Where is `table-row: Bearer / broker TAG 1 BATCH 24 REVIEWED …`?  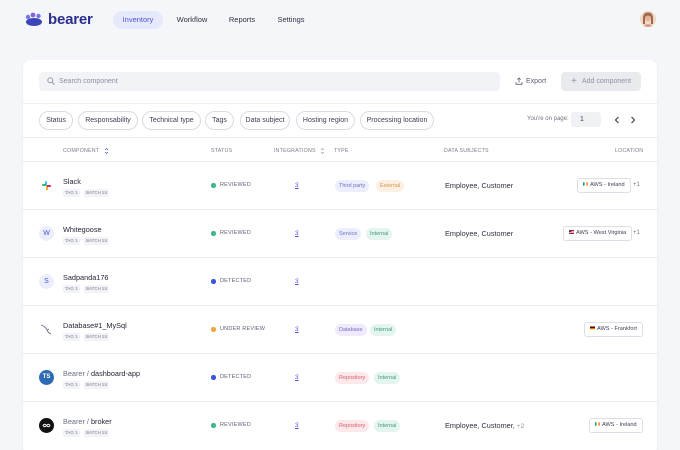
table-row: Bearer / broker TAG 1 BATCH 24 REVIEWED … is located at coordinates (340, 425).